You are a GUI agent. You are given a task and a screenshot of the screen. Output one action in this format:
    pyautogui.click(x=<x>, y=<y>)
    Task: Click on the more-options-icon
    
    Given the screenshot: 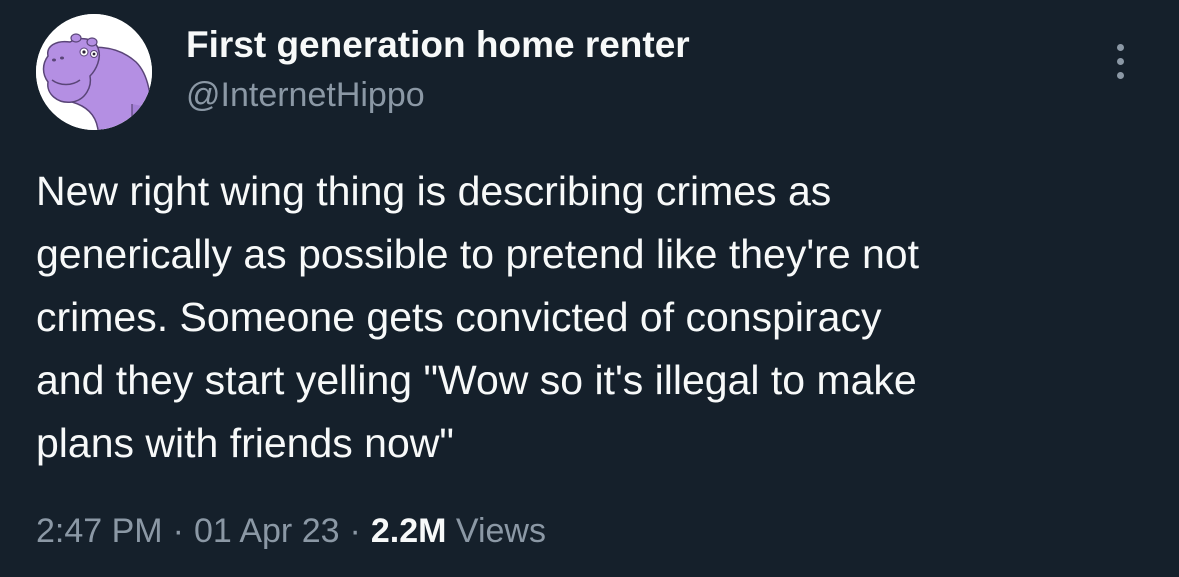 What is the action you would take?
    pyautogui.click(x=1121, y=62)
    